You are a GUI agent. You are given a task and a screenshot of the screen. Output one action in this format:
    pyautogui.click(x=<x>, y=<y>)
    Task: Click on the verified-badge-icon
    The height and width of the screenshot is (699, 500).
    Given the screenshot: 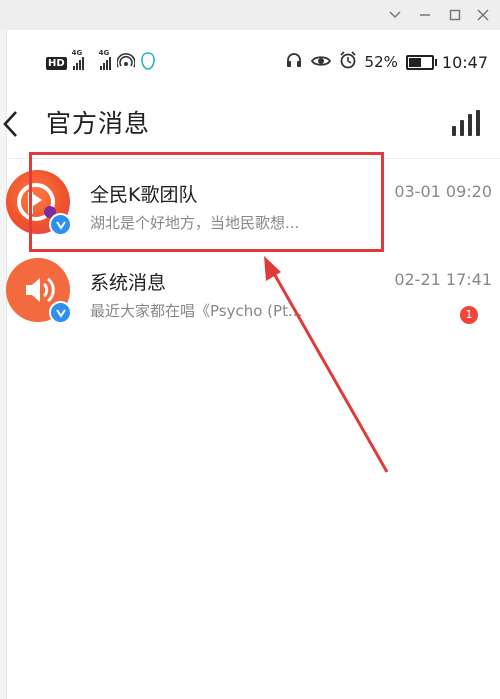 What is the action you would take?
    pyautogui.click(x=60, y=312)
    